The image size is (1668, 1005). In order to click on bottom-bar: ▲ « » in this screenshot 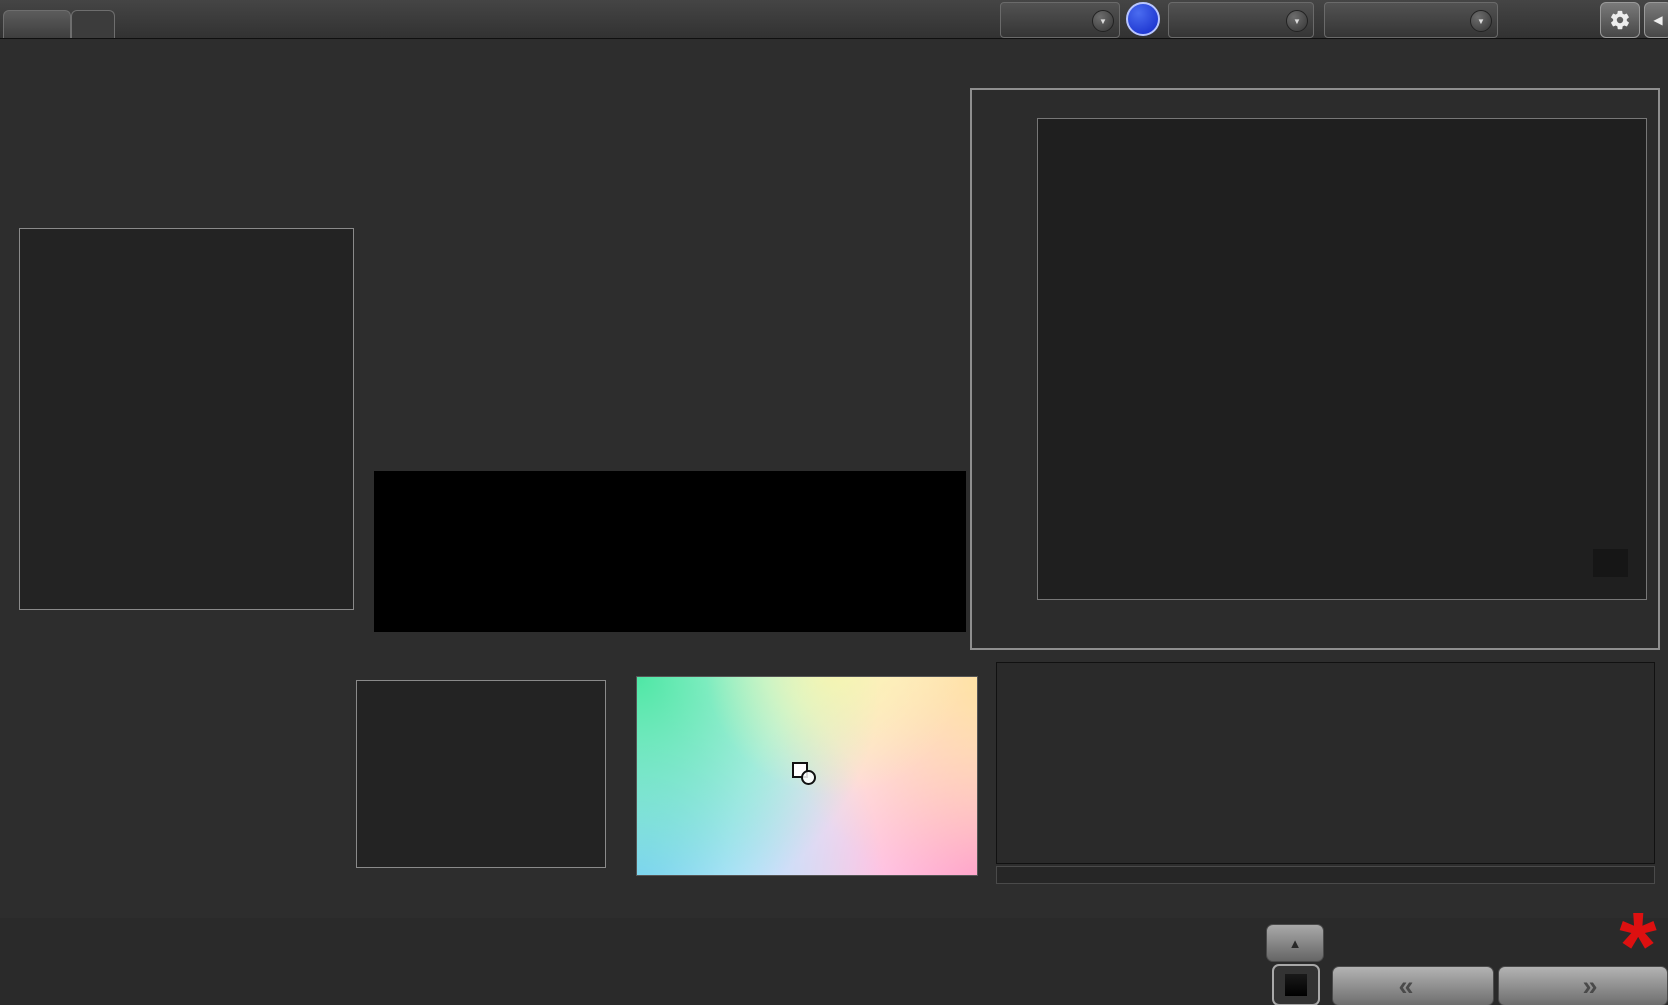, I will do `click(834, 961)`.